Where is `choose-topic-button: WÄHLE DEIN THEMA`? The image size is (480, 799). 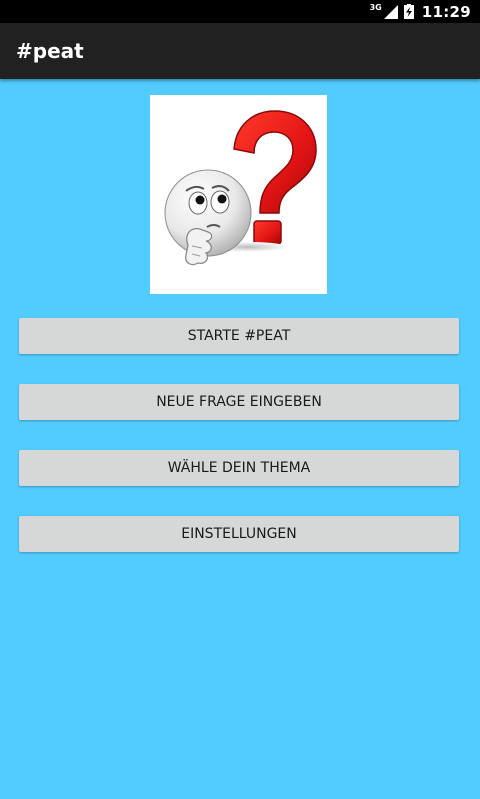 choose-topic-button: WÄHLE DEIN THEMA is located at coordinates (239, 468).